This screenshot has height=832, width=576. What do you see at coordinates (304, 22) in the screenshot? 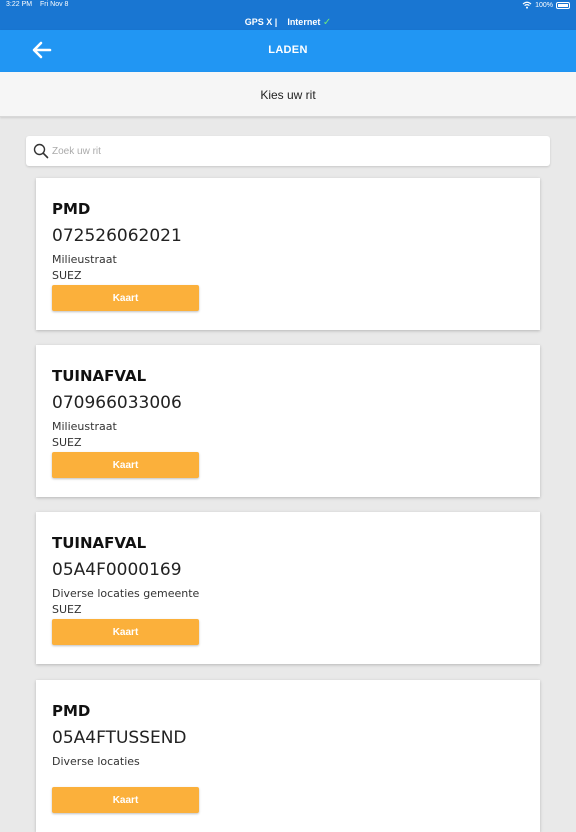
I see `internet-status: Internet` at bounding box center [304, 22].